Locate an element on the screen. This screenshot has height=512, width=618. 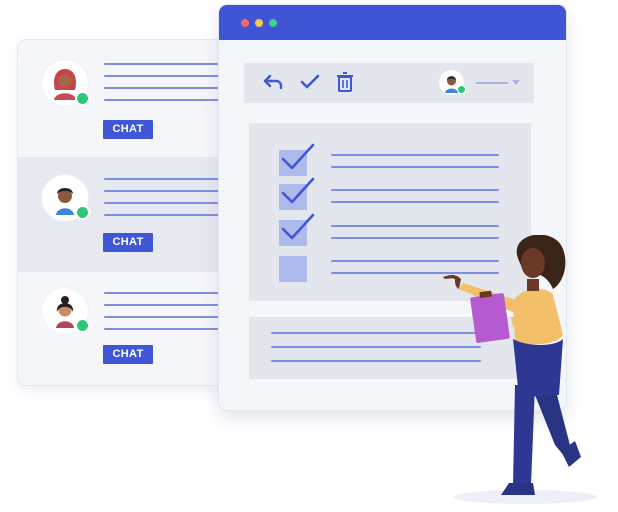
minimize-dot-icon is located at coordinates (259, 23).